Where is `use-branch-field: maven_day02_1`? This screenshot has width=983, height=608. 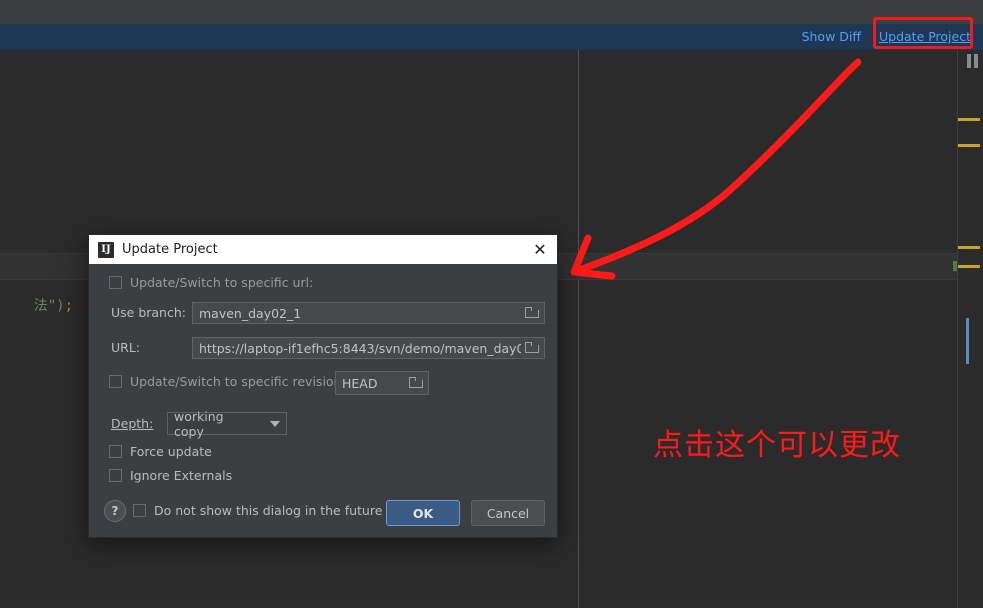 use-branch-field: maven_day02_1 is located at coordinates (368, 313).